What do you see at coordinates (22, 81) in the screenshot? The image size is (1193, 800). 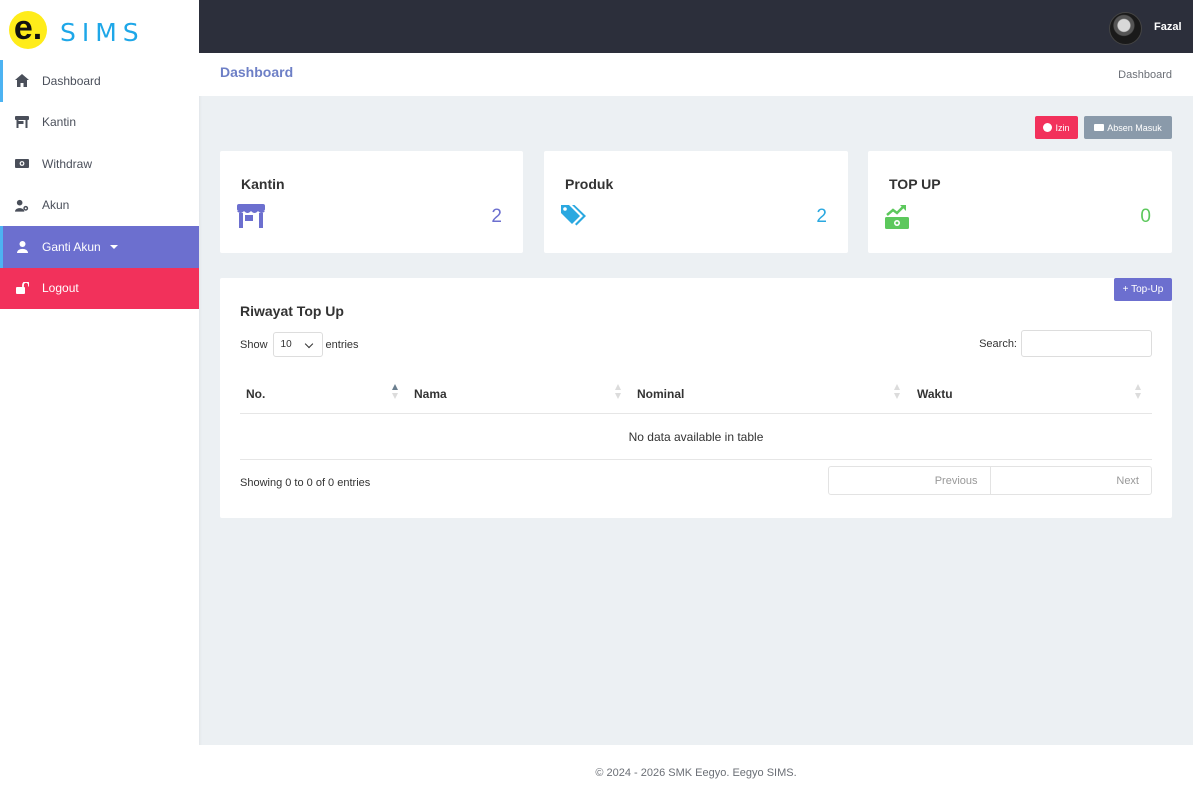 I see `home-icon` at bounding box center [22, 81].